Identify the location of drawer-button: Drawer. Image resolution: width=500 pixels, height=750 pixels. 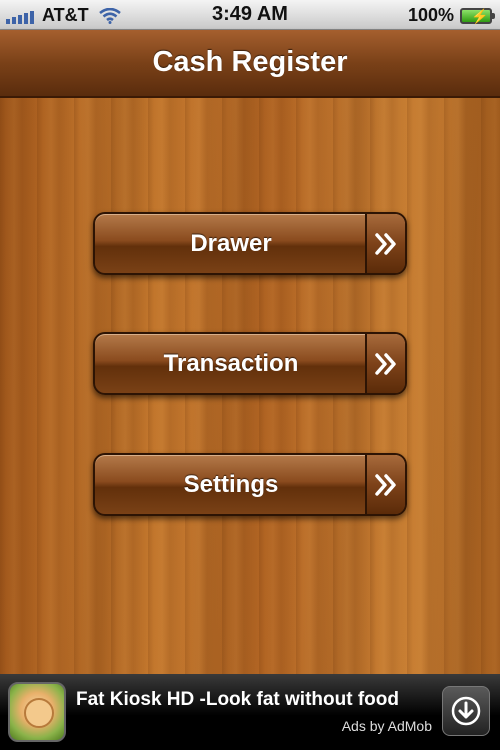
(250, 243).